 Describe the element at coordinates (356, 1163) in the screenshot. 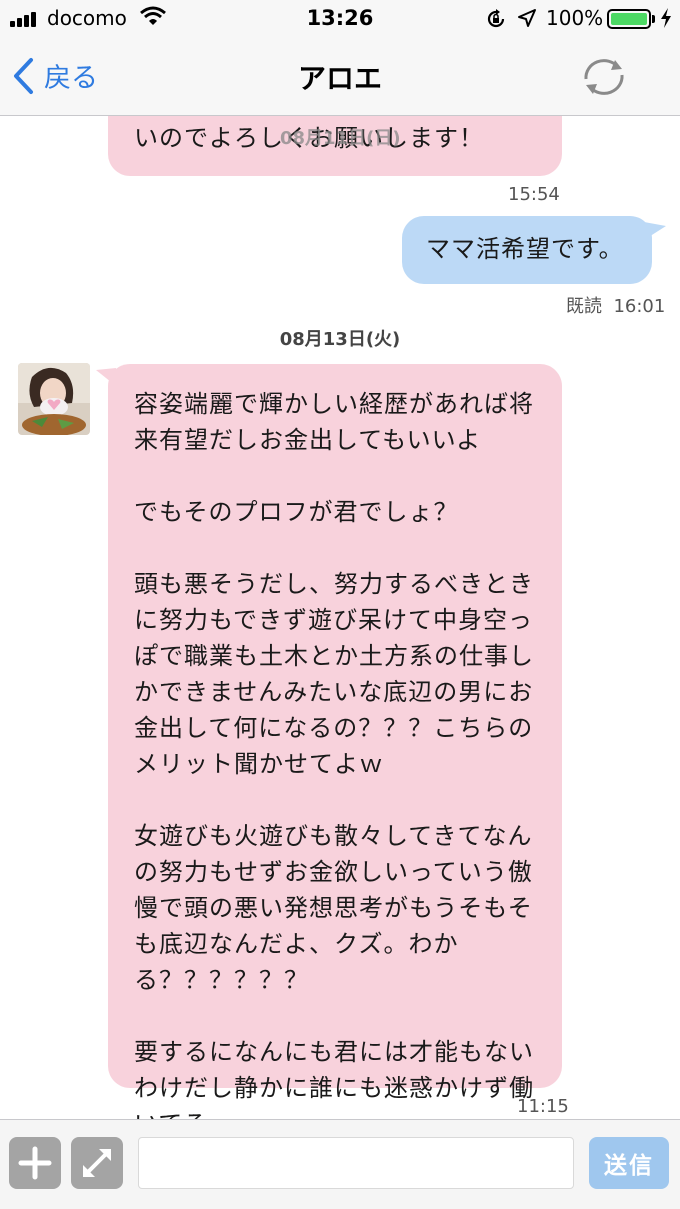

I see `message-input` at that location.